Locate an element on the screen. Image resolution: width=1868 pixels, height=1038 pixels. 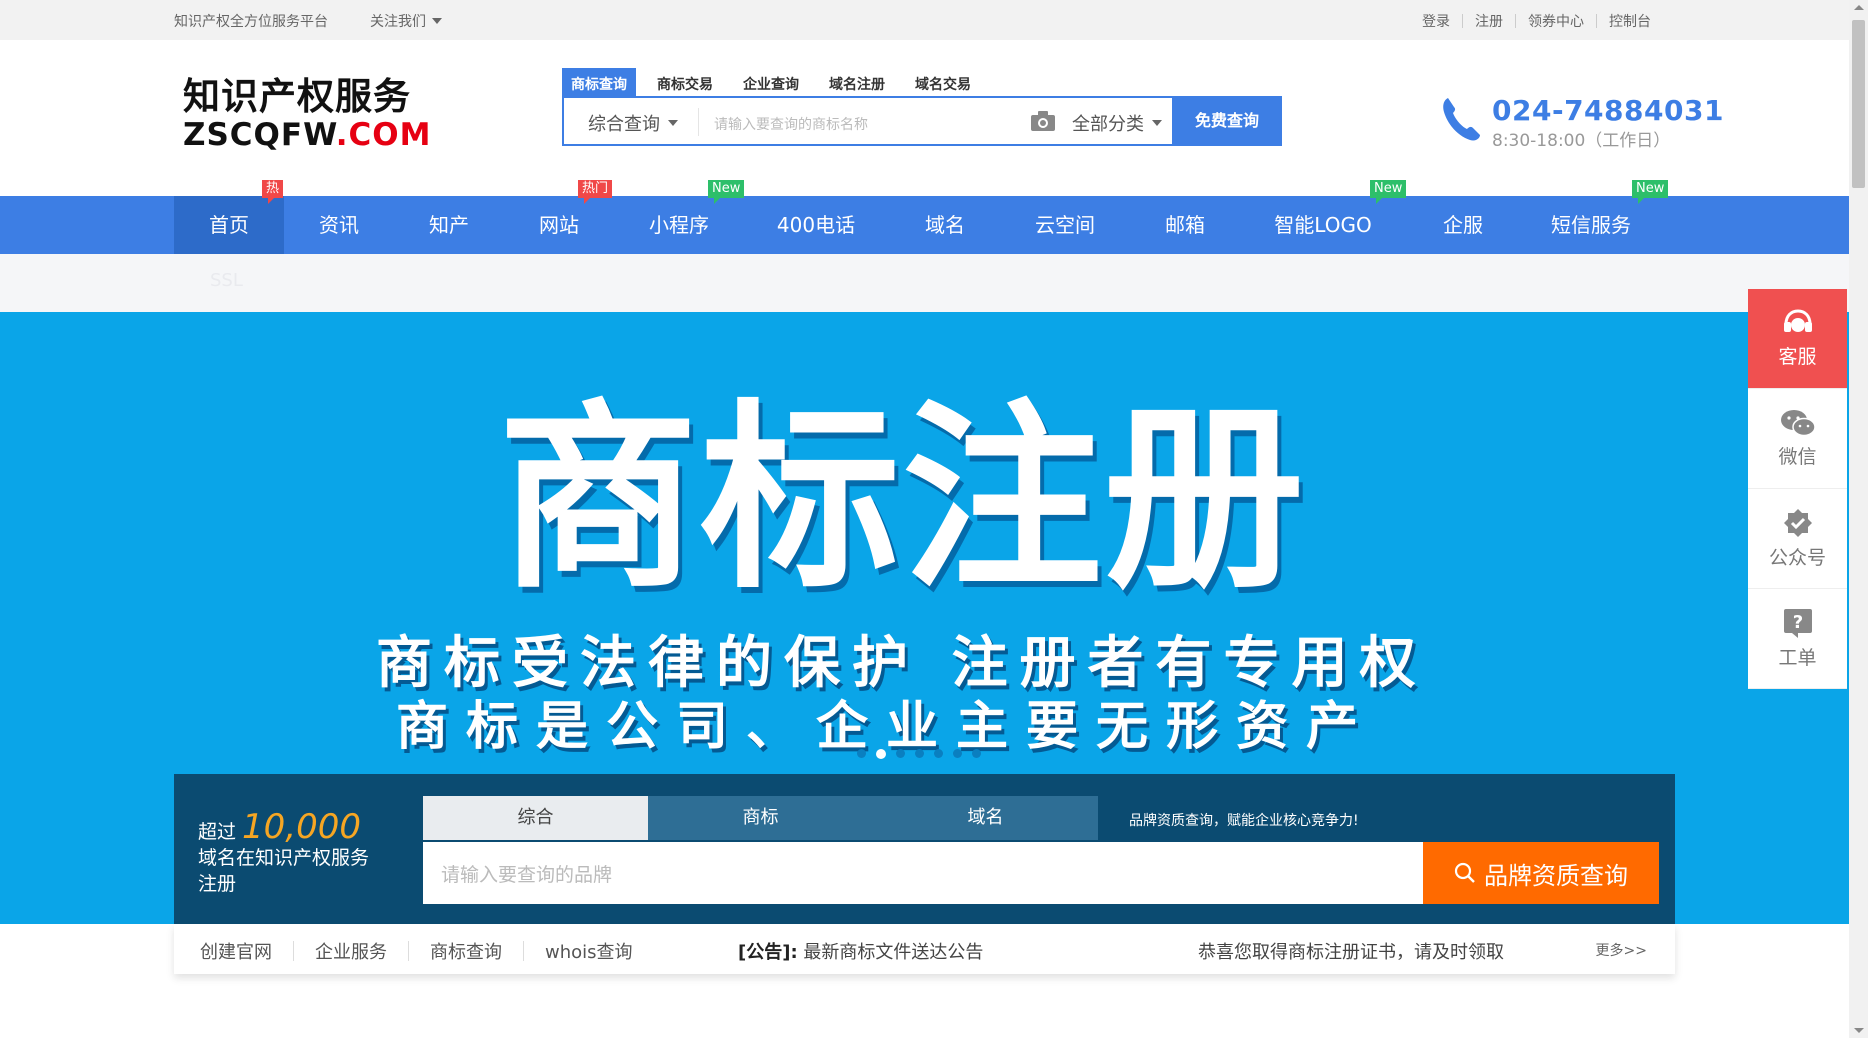
carousel-dot-active is located at coordinates (881, 754).